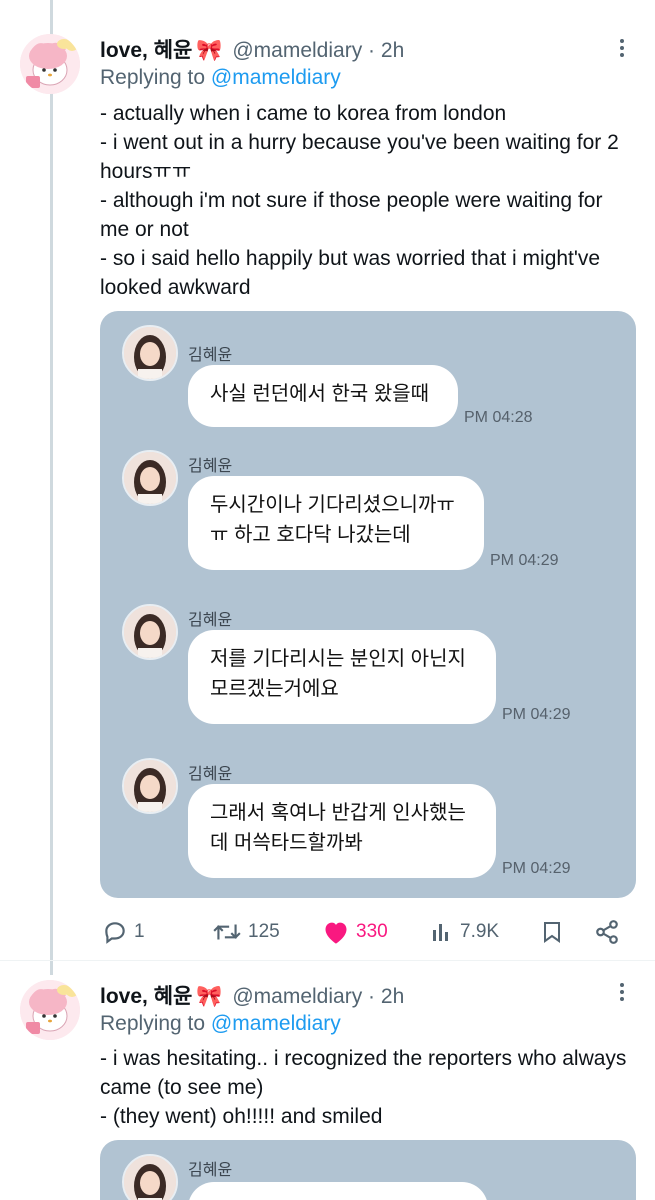 This screenshot has height=1200, width=655. What do you see at coordinates (480, 931) in the screenshot?
I see `view-count: 7.9K` at bounding box center [480, 931].